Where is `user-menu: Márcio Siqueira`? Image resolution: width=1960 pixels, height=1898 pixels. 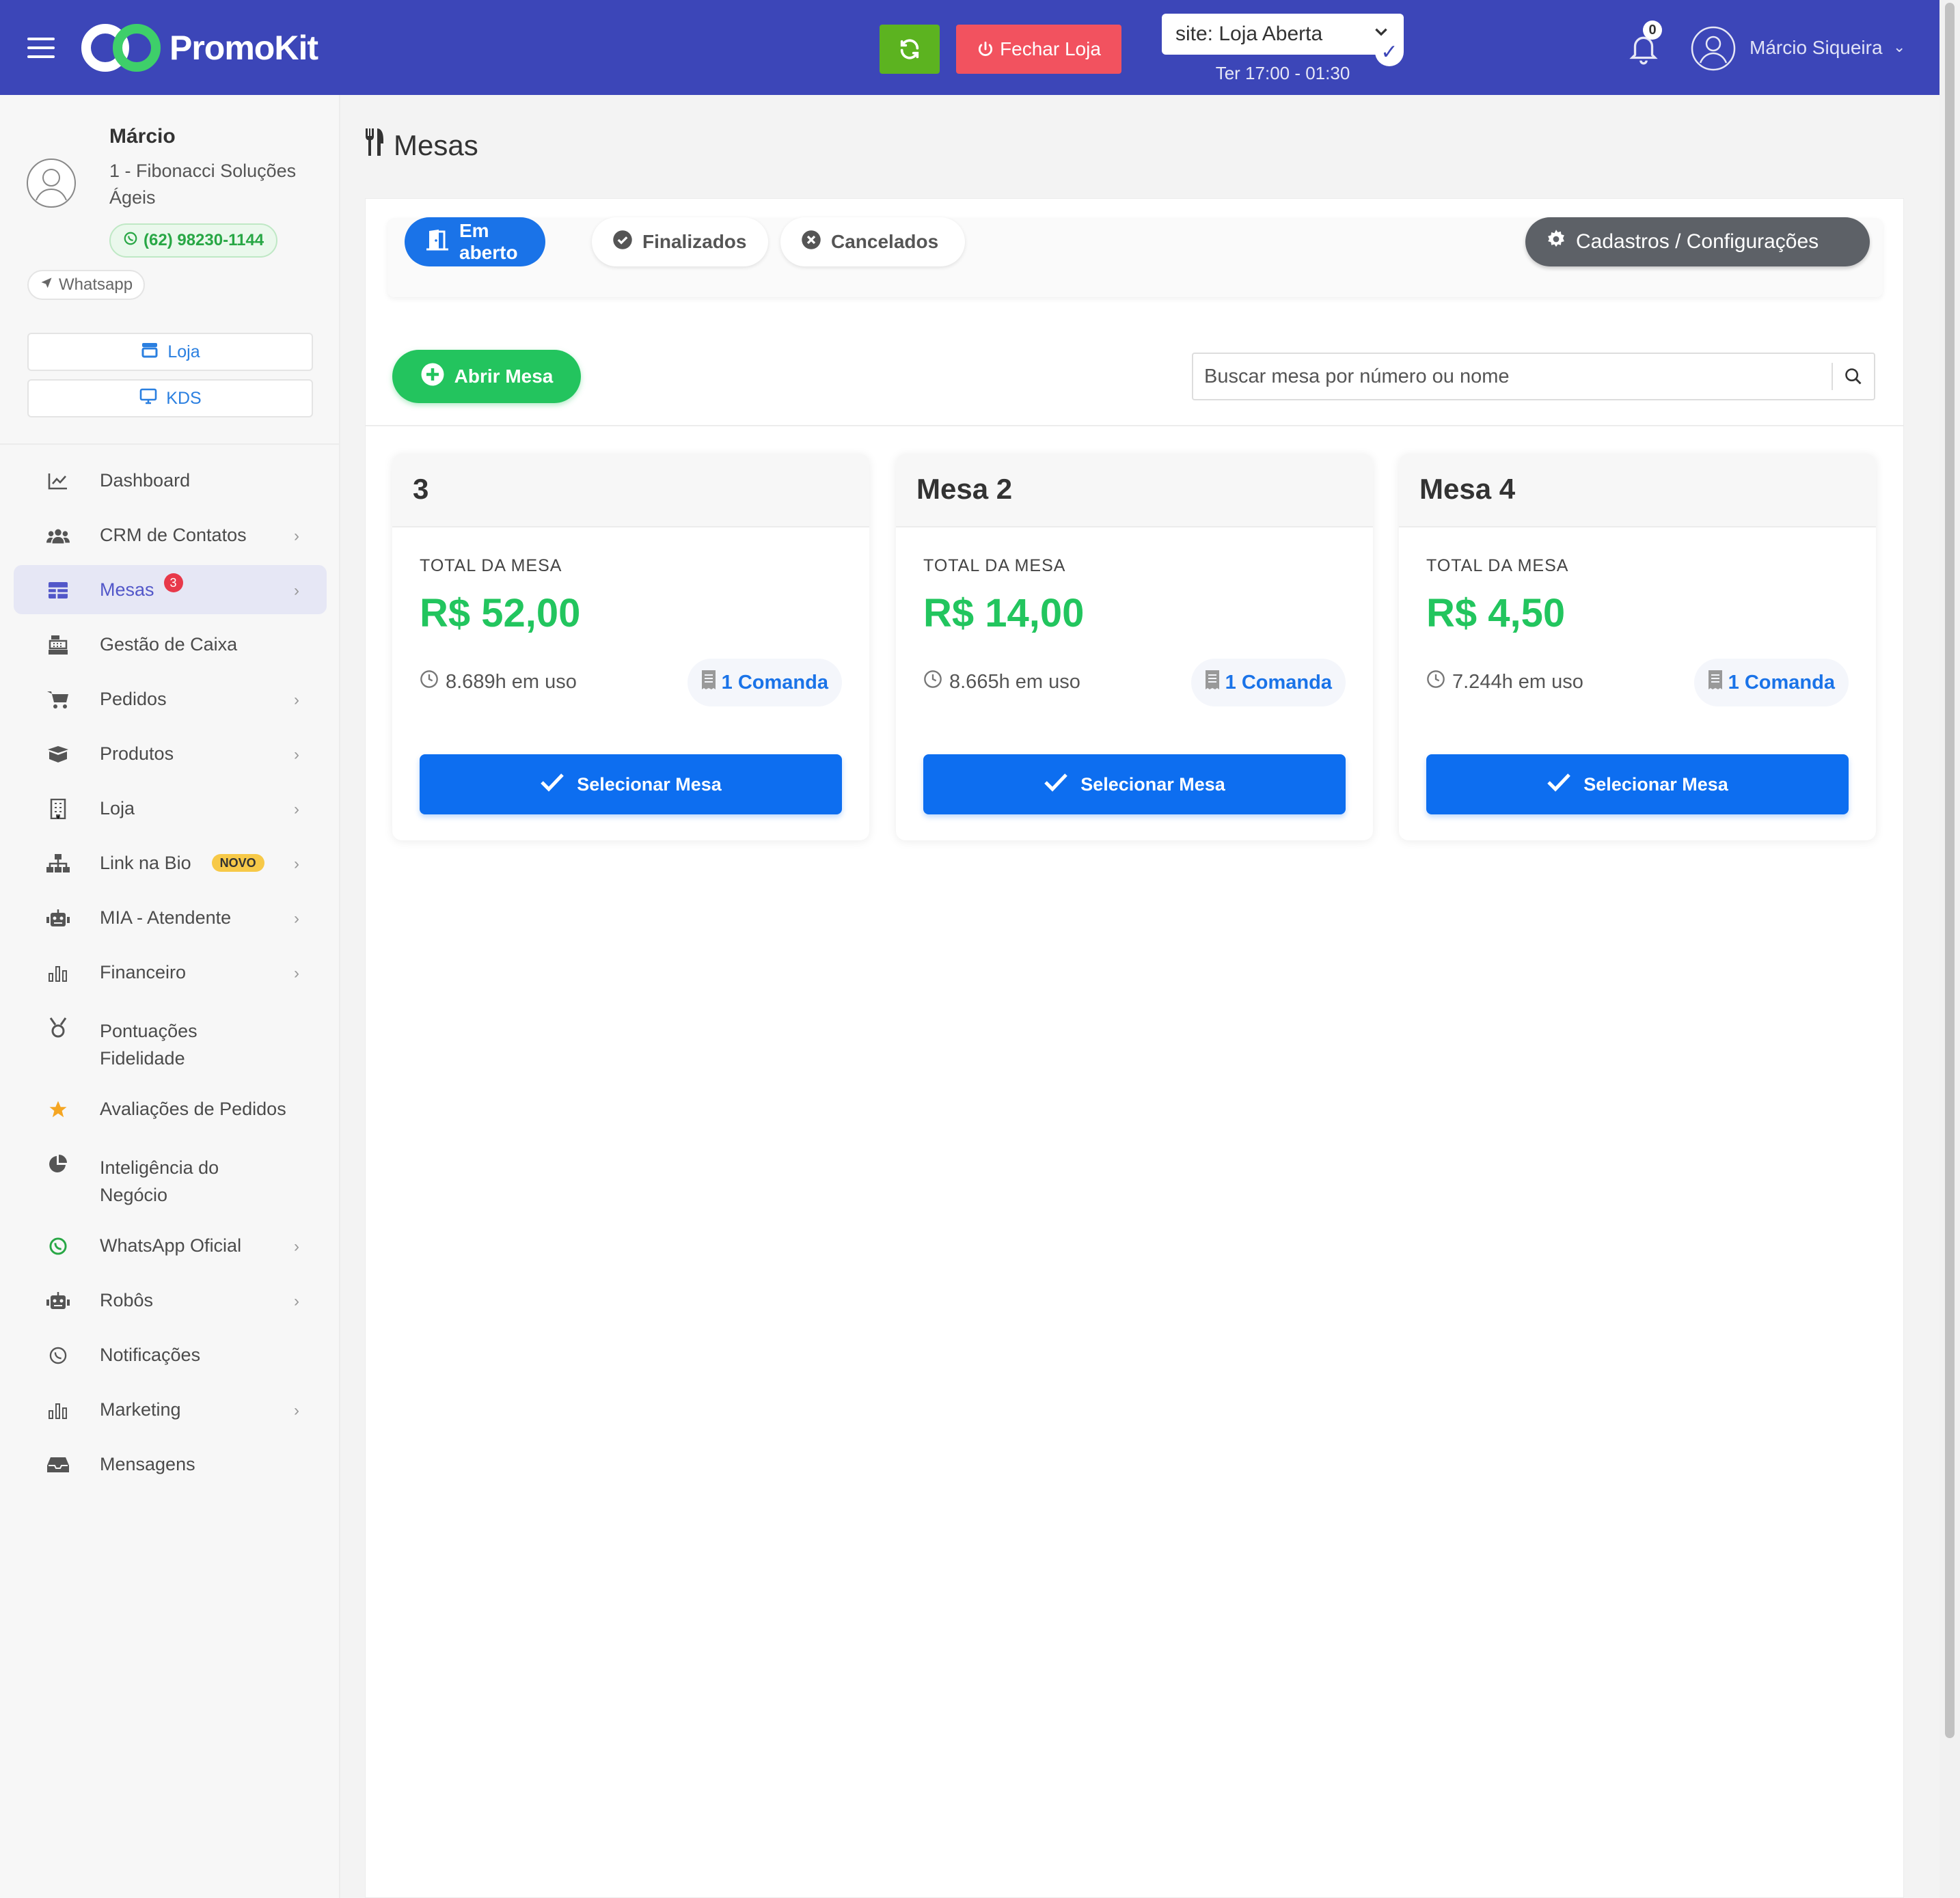 user-menu: Márcio Siqueira is located at coordinates (1817, 48).